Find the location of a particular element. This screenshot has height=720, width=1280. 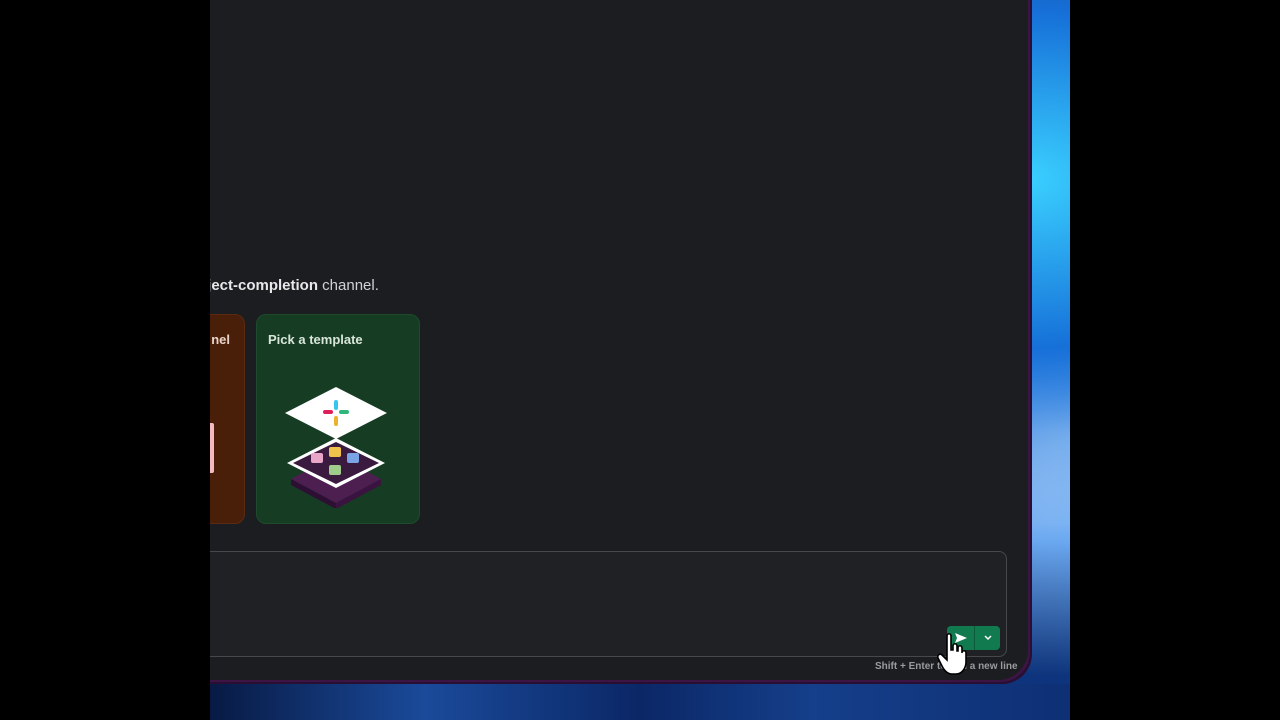

channel-intro-suffix: channel. is located at coordinates (348, 285).